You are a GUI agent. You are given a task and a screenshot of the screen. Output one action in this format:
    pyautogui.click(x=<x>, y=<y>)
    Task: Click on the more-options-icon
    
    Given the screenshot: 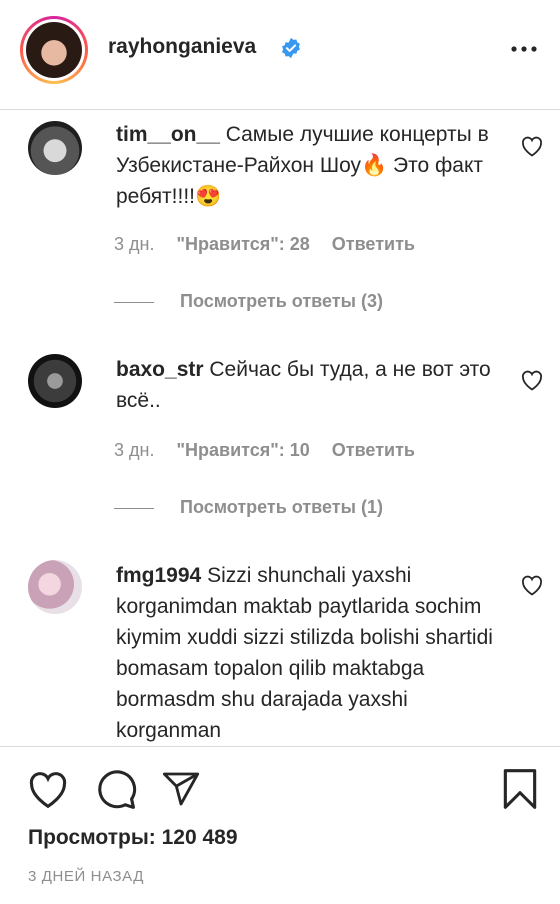 What is the action you would take?
    pyautogui.click(x=524, y=49)
    